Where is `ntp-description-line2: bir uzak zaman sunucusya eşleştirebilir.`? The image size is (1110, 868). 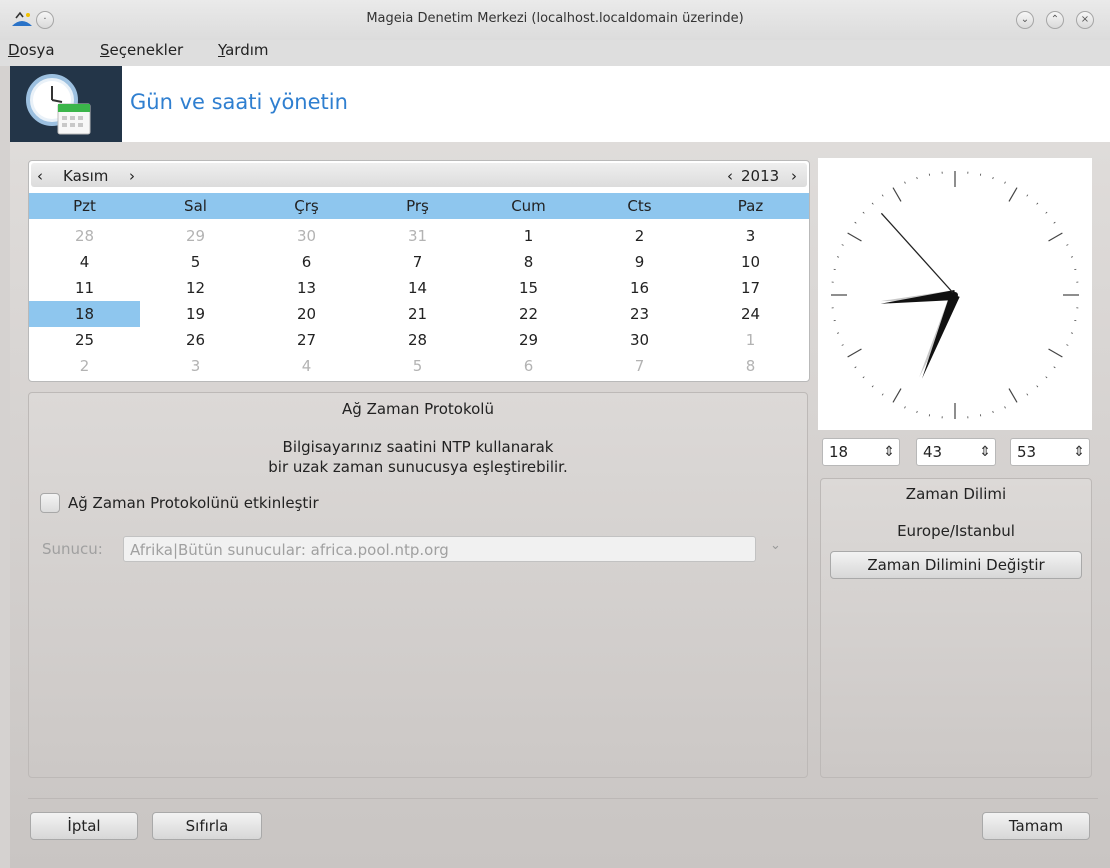 ntp-description-line2: bir uzak zaman sunucusya eşleştirebilir. is located at coordinates (418, 467).